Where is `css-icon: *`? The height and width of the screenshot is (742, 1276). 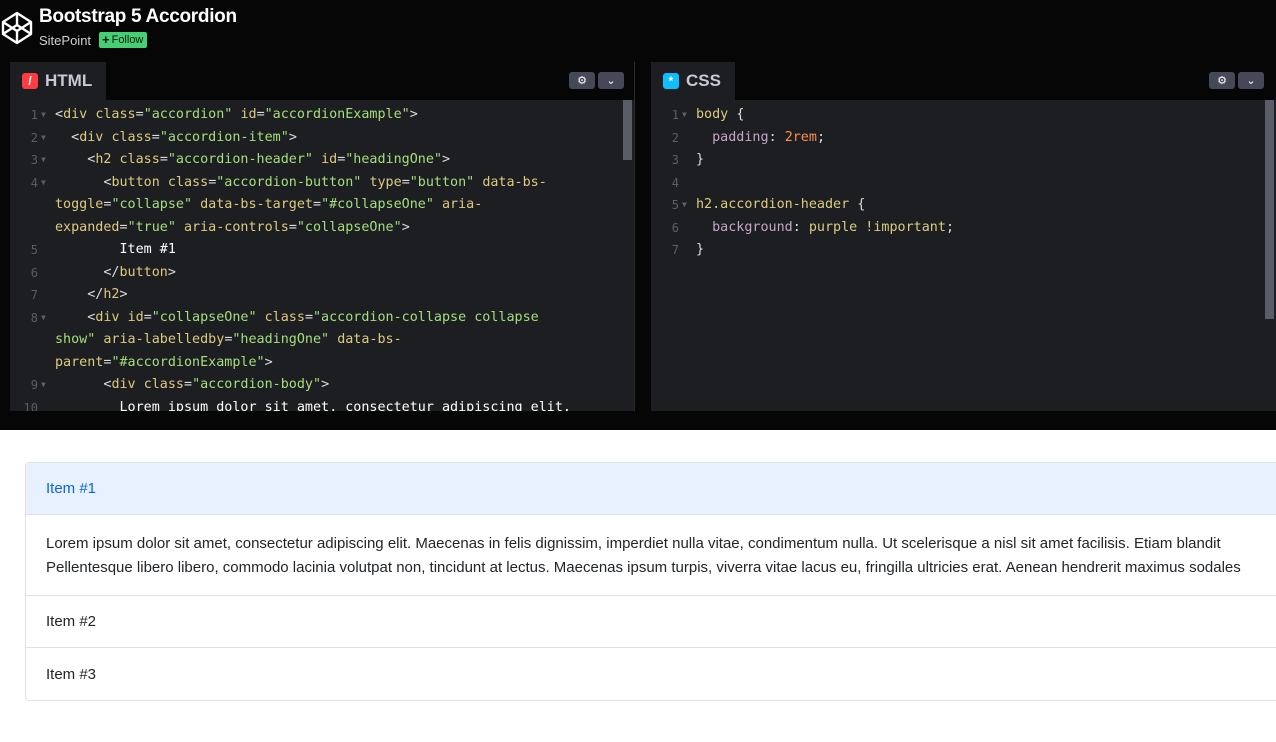
css-icon: * is located at coordinates (671, 81).